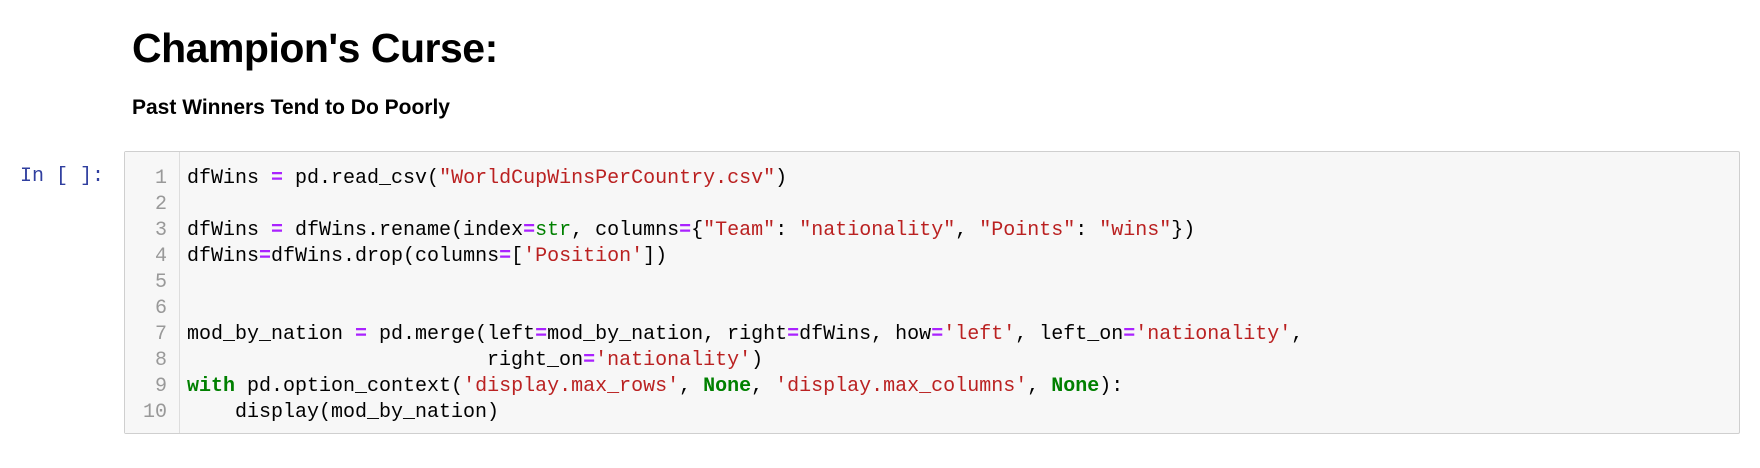  What do you see at coordinates (1183, 230) in the screenshot?
I see `code-token: })` at bounding box center [1183, 230].